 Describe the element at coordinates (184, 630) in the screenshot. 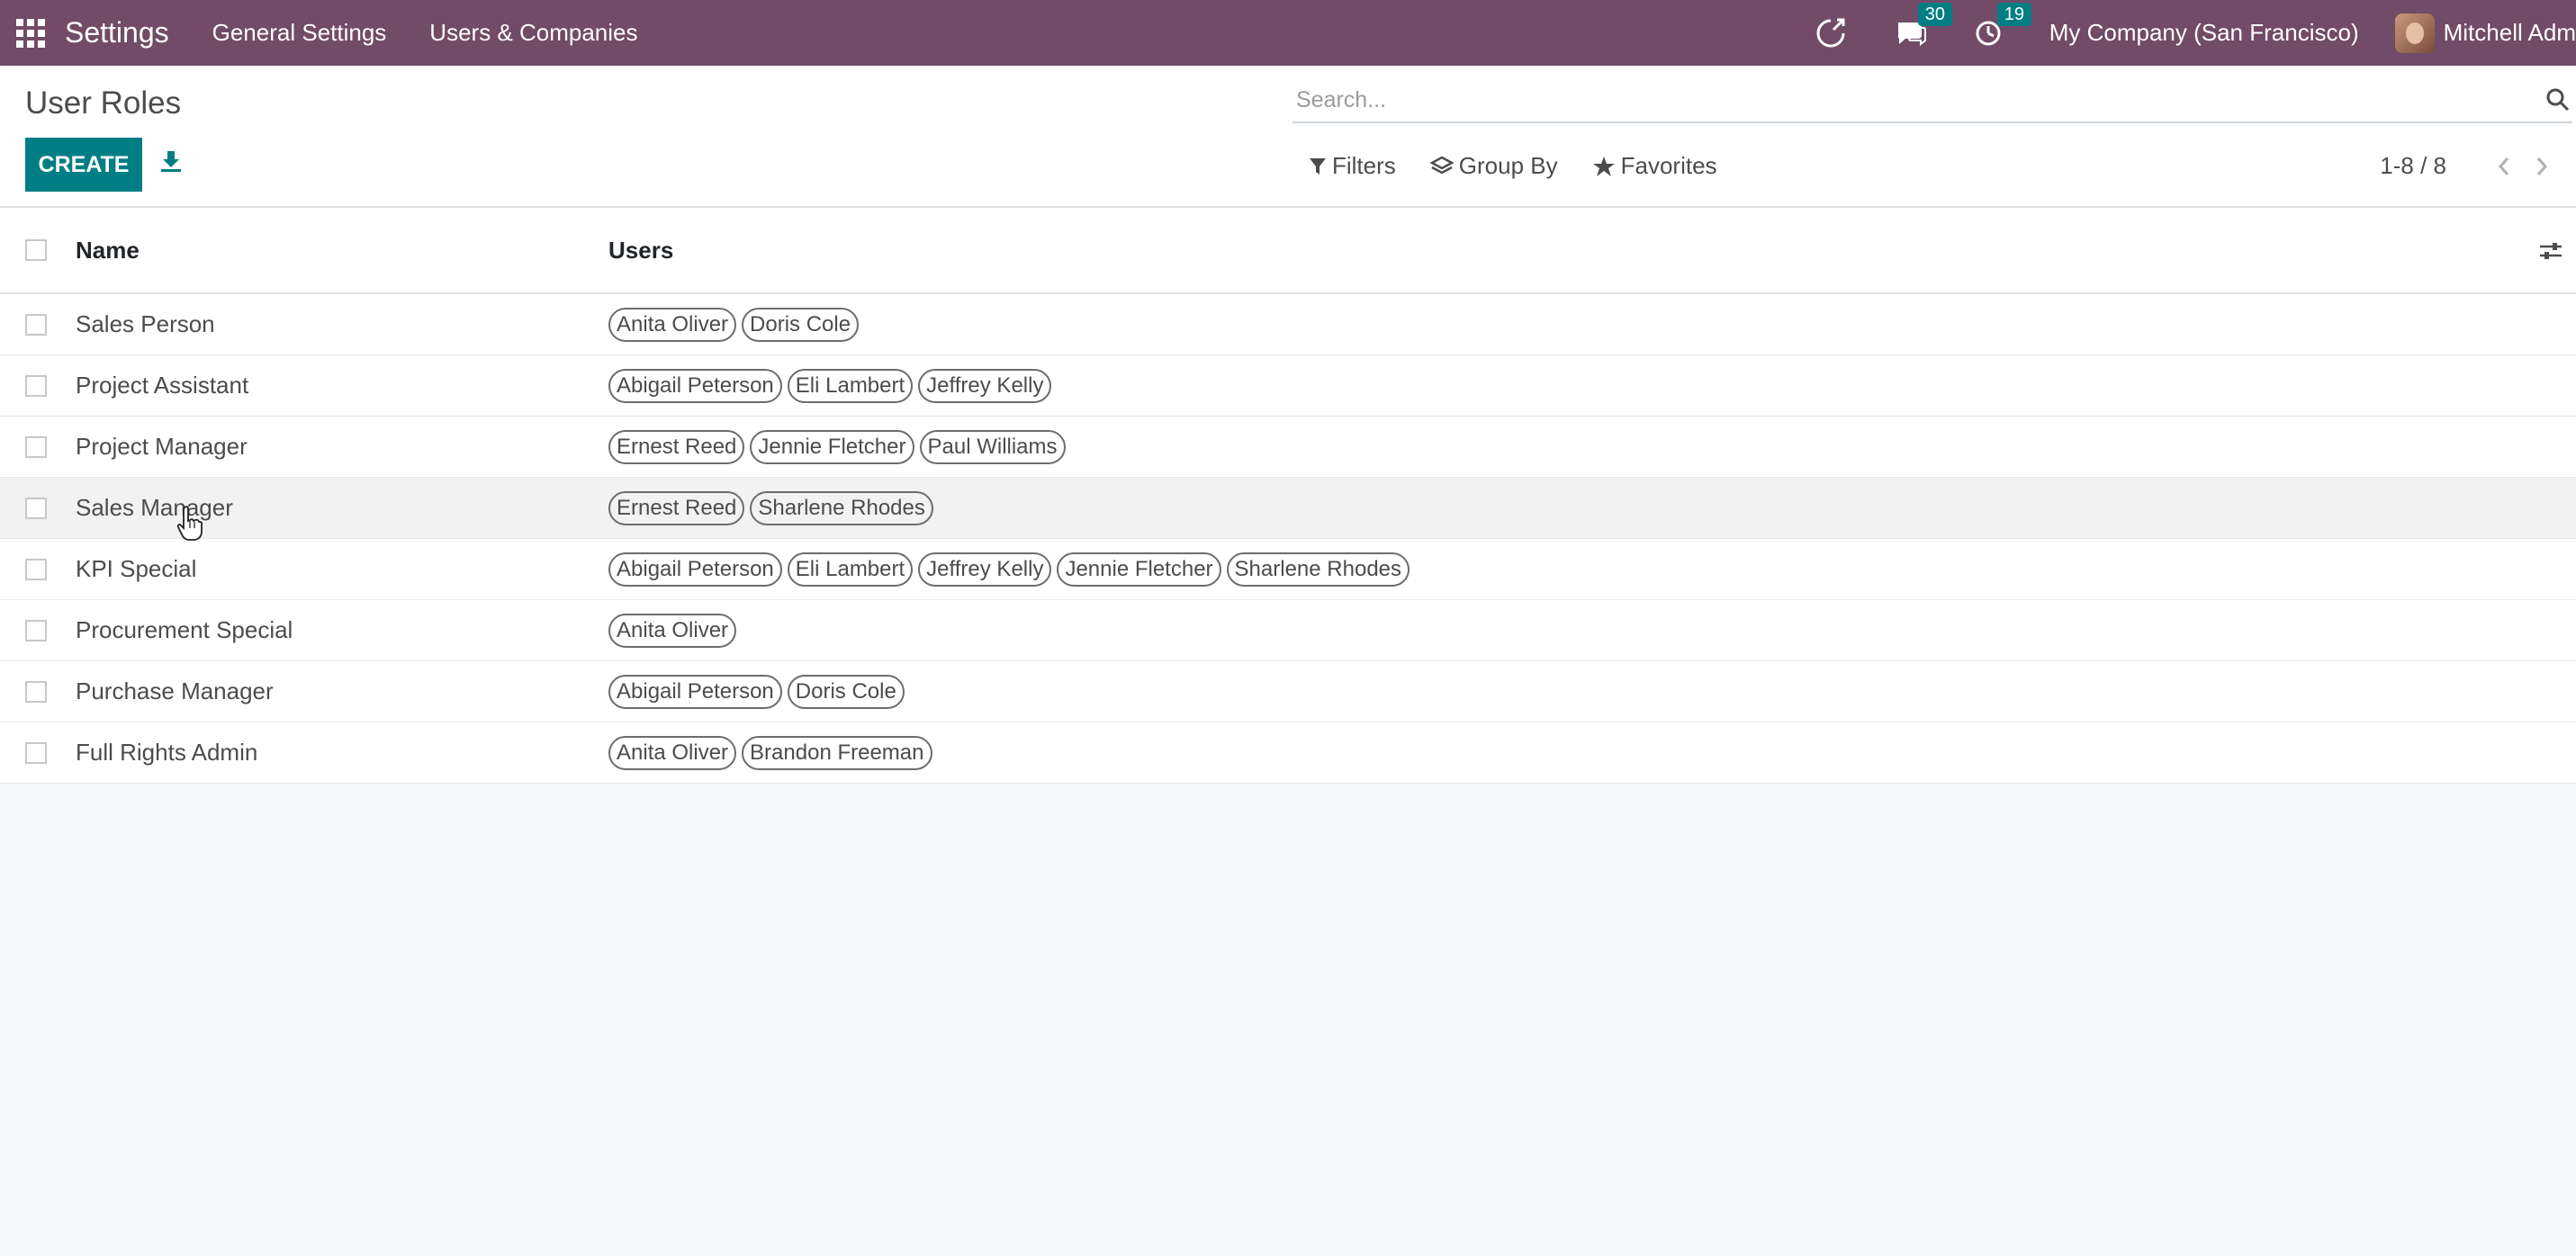

I see `role-name-cell: Procurement Special` at that location.